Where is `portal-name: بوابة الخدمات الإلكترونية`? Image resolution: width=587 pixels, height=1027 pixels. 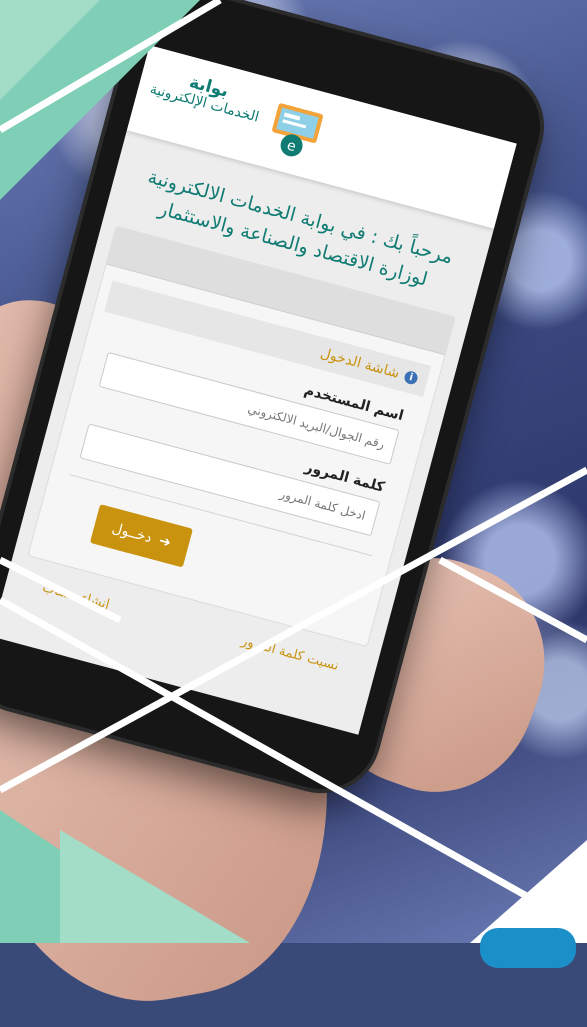 portal-name: بوابة الخدمات الإلكترونية is located at coordinates (206, 95).